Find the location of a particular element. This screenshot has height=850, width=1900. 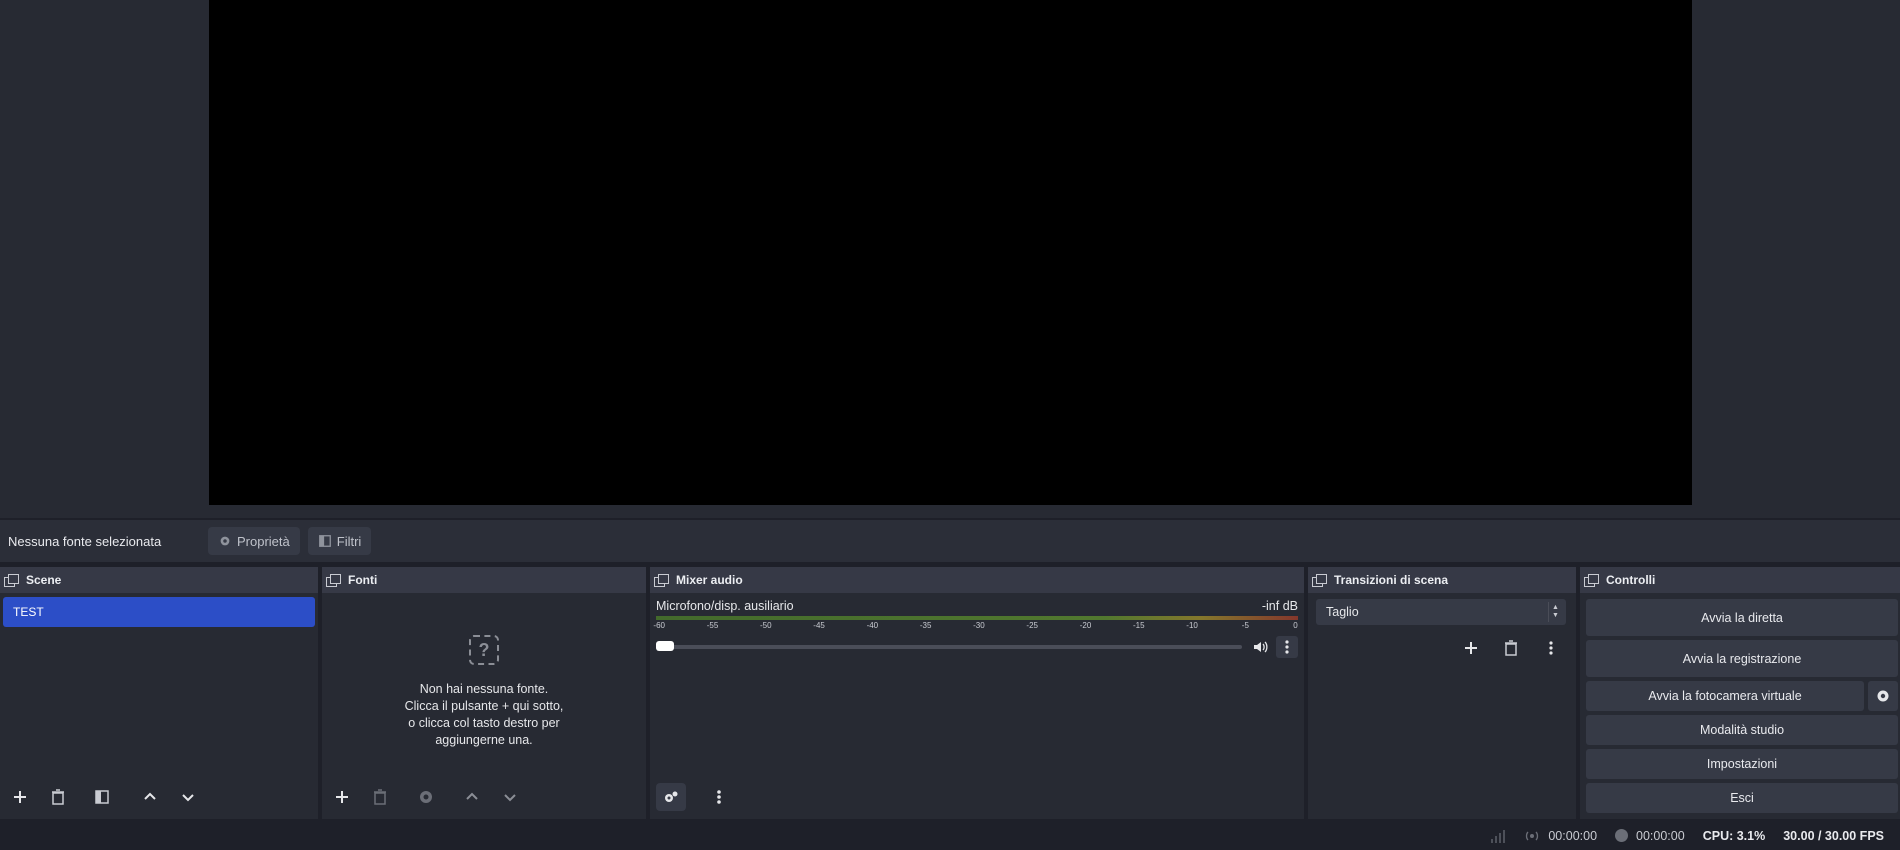

tick-label: -60 is located at coordinates (659, 625).